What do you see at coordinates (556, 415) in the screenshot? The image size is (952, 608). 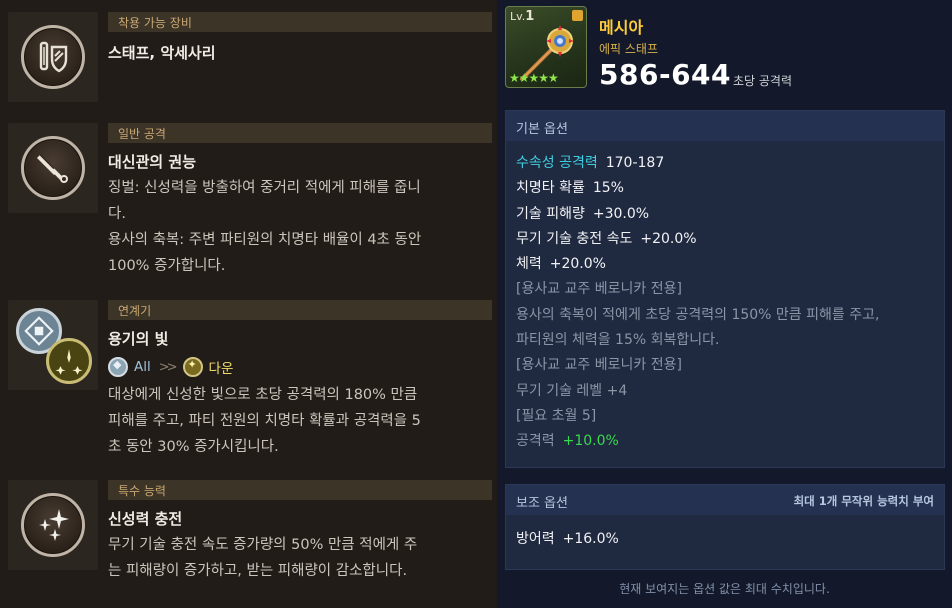 I see `option-key: [필요 초월 5]` at bounding box center [556, 415].